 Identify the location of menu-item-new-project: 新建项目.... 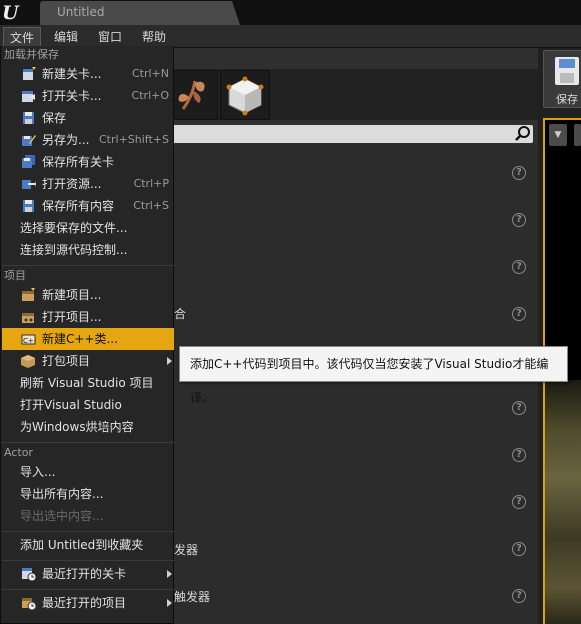
(88, 295).